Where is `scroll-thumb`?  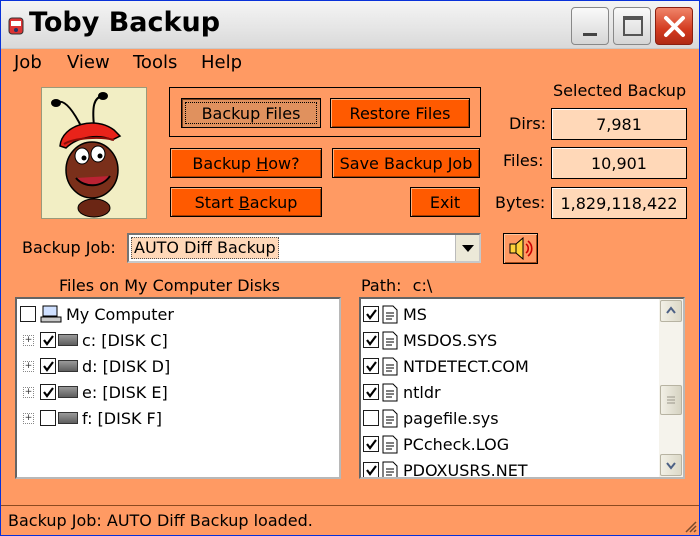 scroll-thumb is located at coordinates (671, 400).